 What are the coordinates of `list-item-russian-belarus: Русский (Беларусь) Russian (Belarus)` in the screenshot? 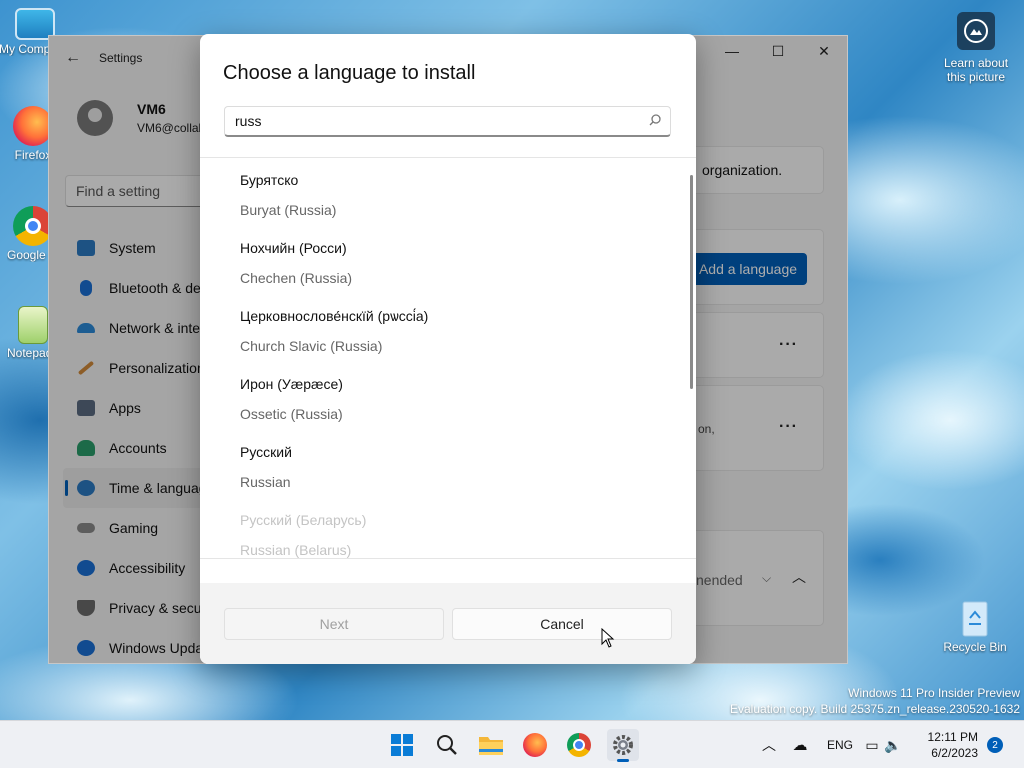 It's located at (450, 535).